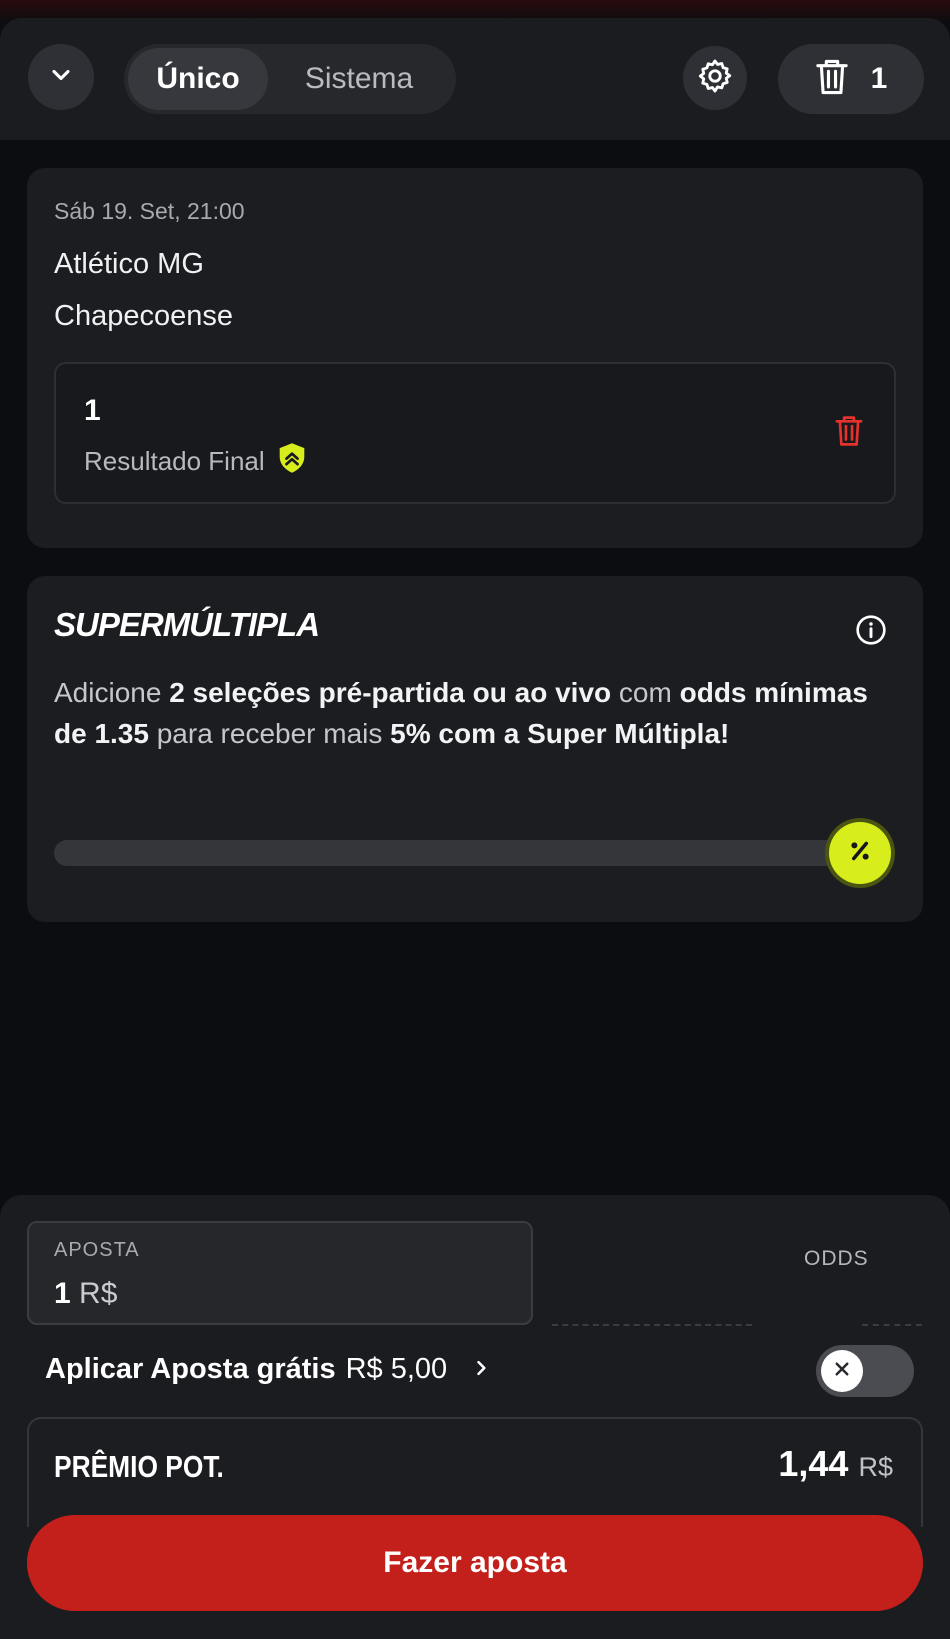 The image size is (950, 1639). What do you see at coordinates (198, 79) in the screenshot?
I see `tab-unico: Único` at bounding box center [198, 79].